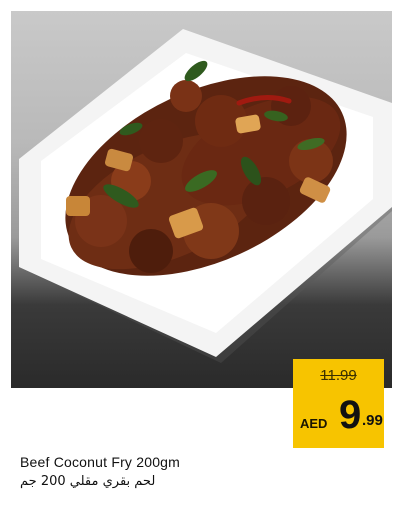 The image size is (403, 512). Describe the element at coordinates (88, 481) in the screenshot. I see `product-name-arabic: لحم بقري مقلي 200 جم` at that location.